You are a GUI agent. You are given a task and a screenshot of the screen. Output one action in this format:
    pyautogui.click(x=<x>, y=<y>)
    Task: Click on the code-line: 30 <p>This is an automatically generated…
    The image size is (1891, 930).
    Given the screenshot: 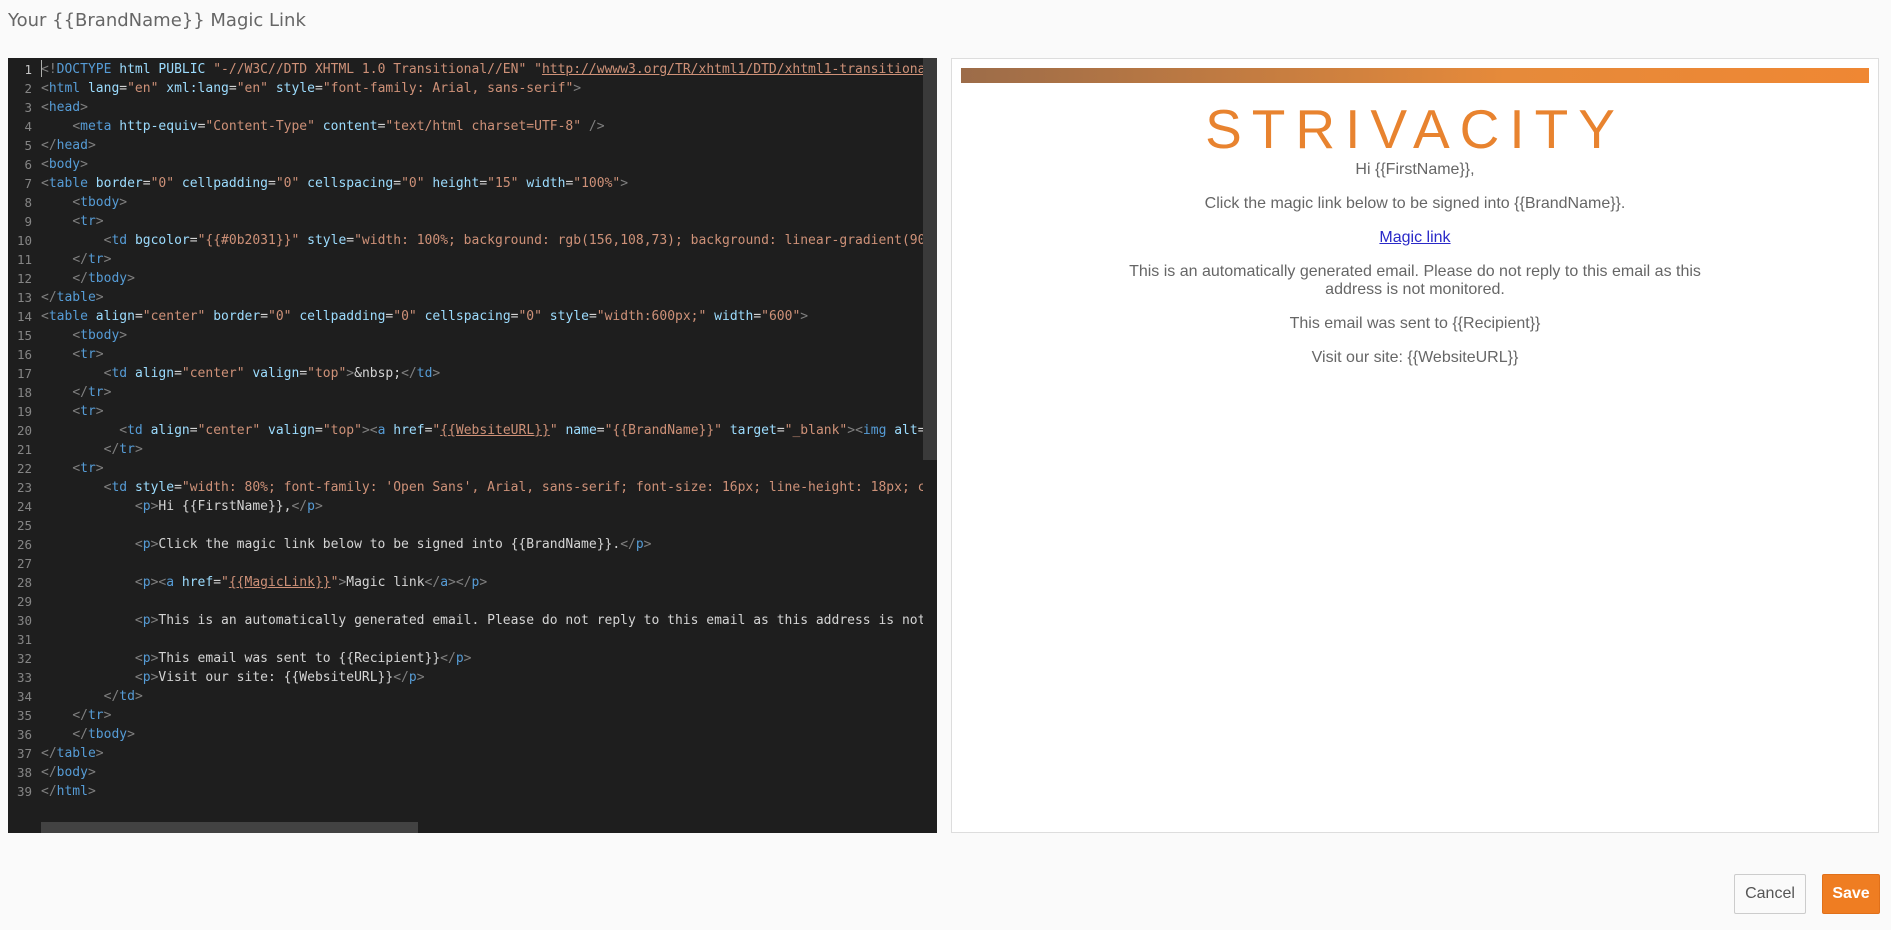 What is the action you would take?
    pyautogui.click(x=472, y=620)
    